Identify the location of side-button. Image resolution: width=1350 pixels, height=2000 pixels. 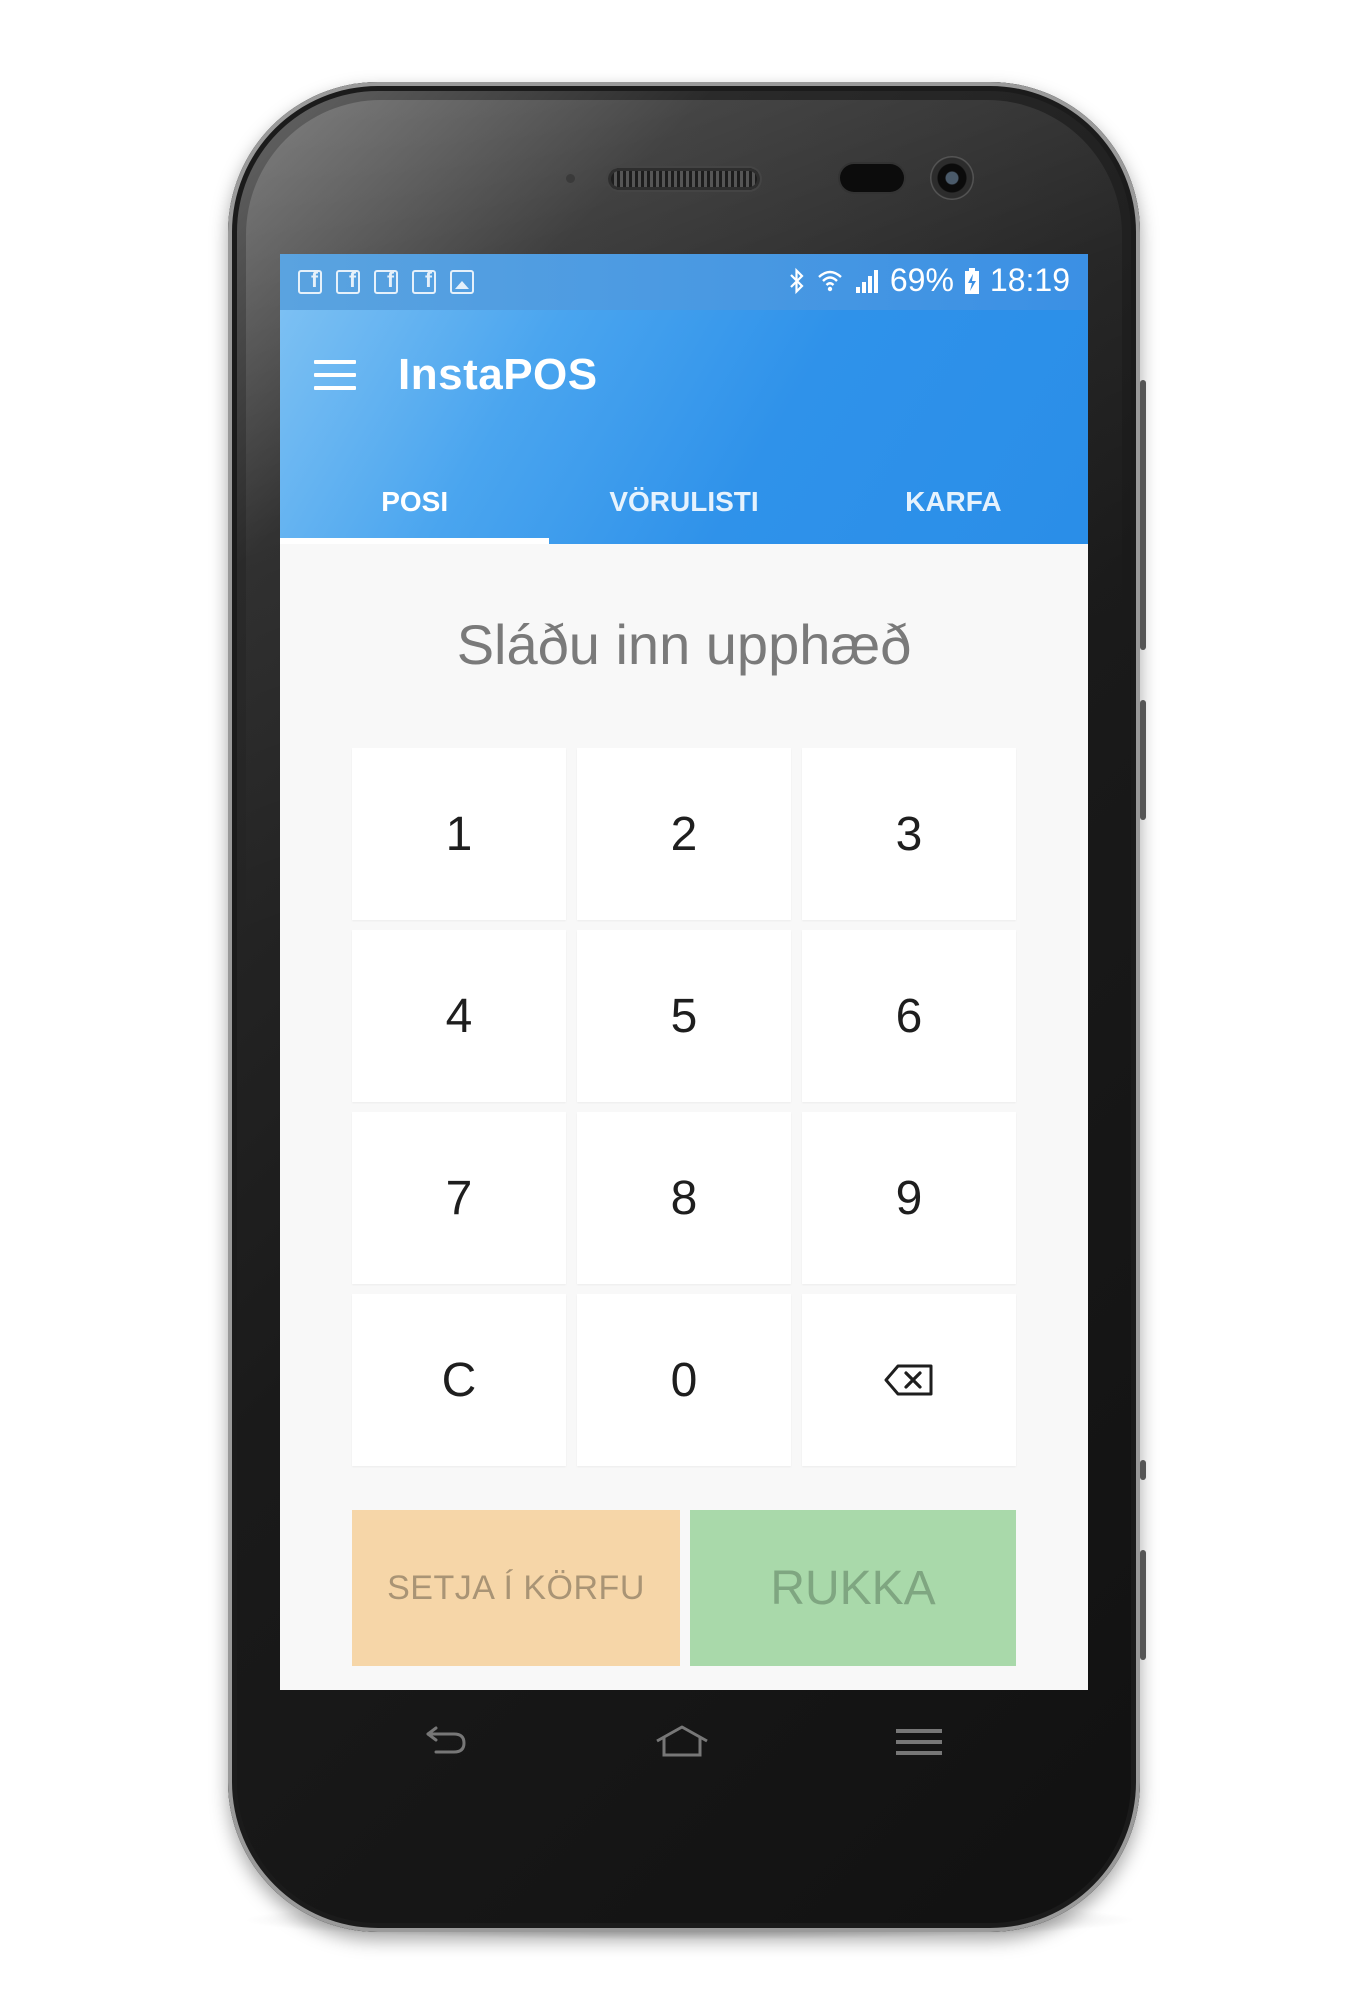
(1143, 1605).